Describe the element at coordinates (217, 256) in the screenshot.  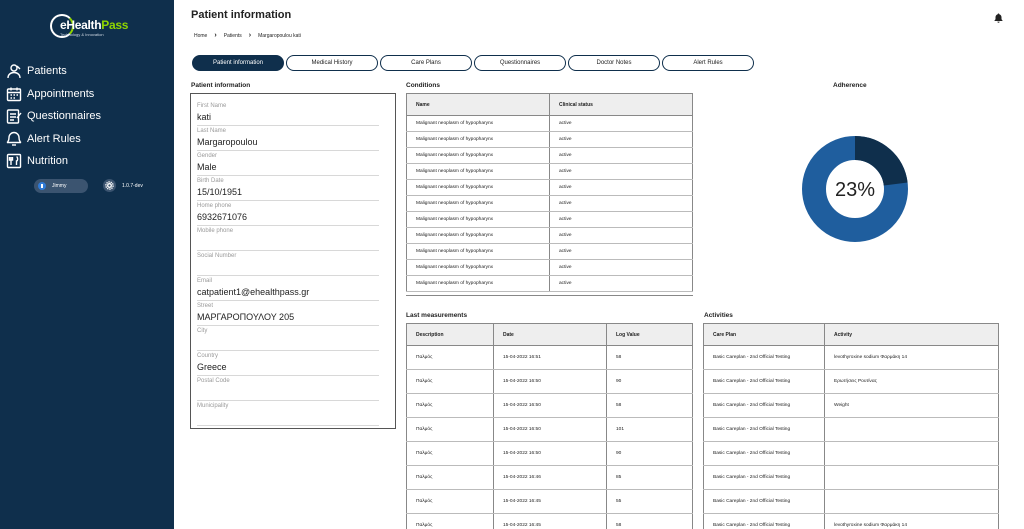
I see `field-label: Social Number` at that location.